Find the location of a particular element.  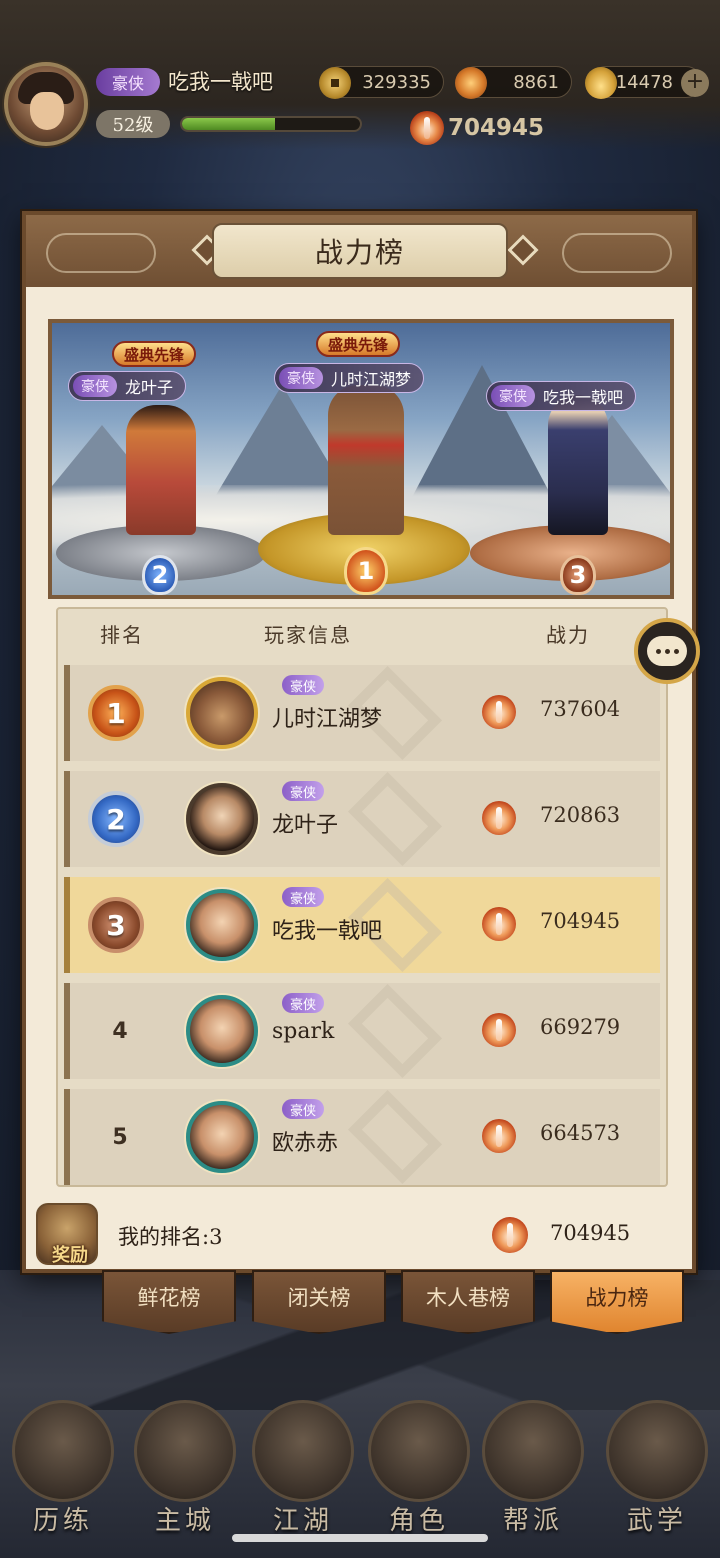

nav-main-city: 主城 is located at coordinates (185, 1476).